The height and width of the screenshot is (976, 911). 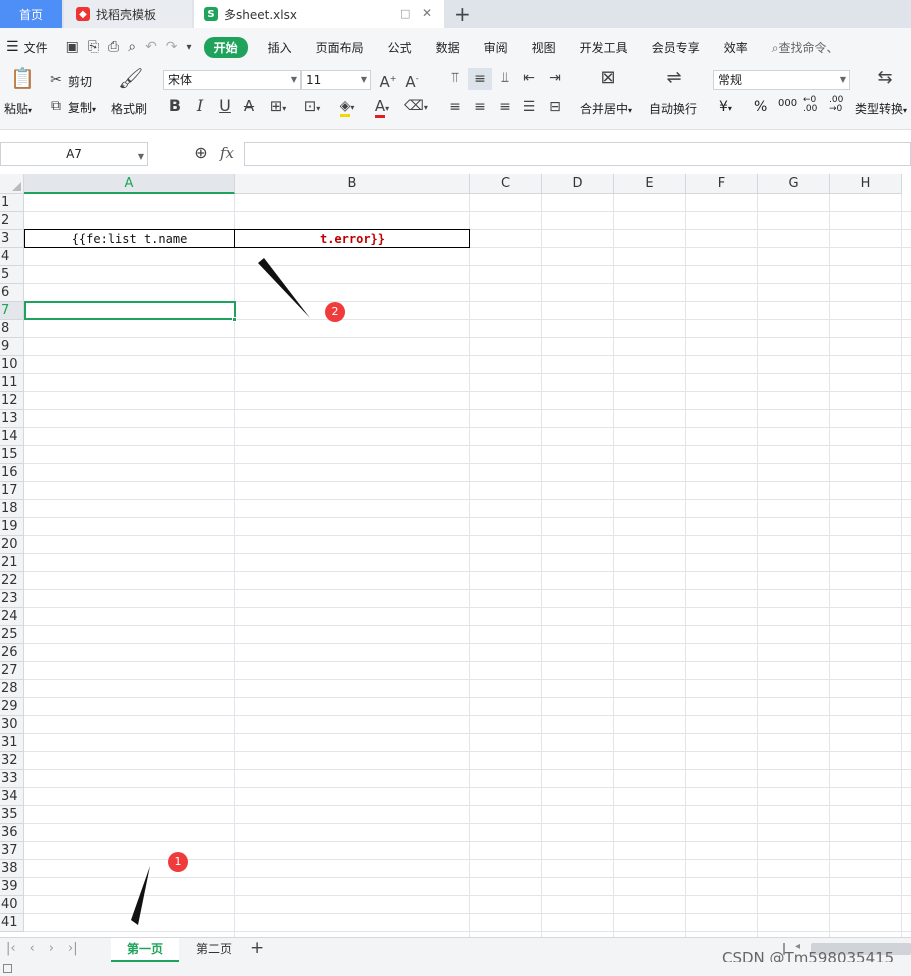 What do you see at coordinates (220, 591) in the screenshot?
I see `annotation-layer` at bounding box center [220, 591].